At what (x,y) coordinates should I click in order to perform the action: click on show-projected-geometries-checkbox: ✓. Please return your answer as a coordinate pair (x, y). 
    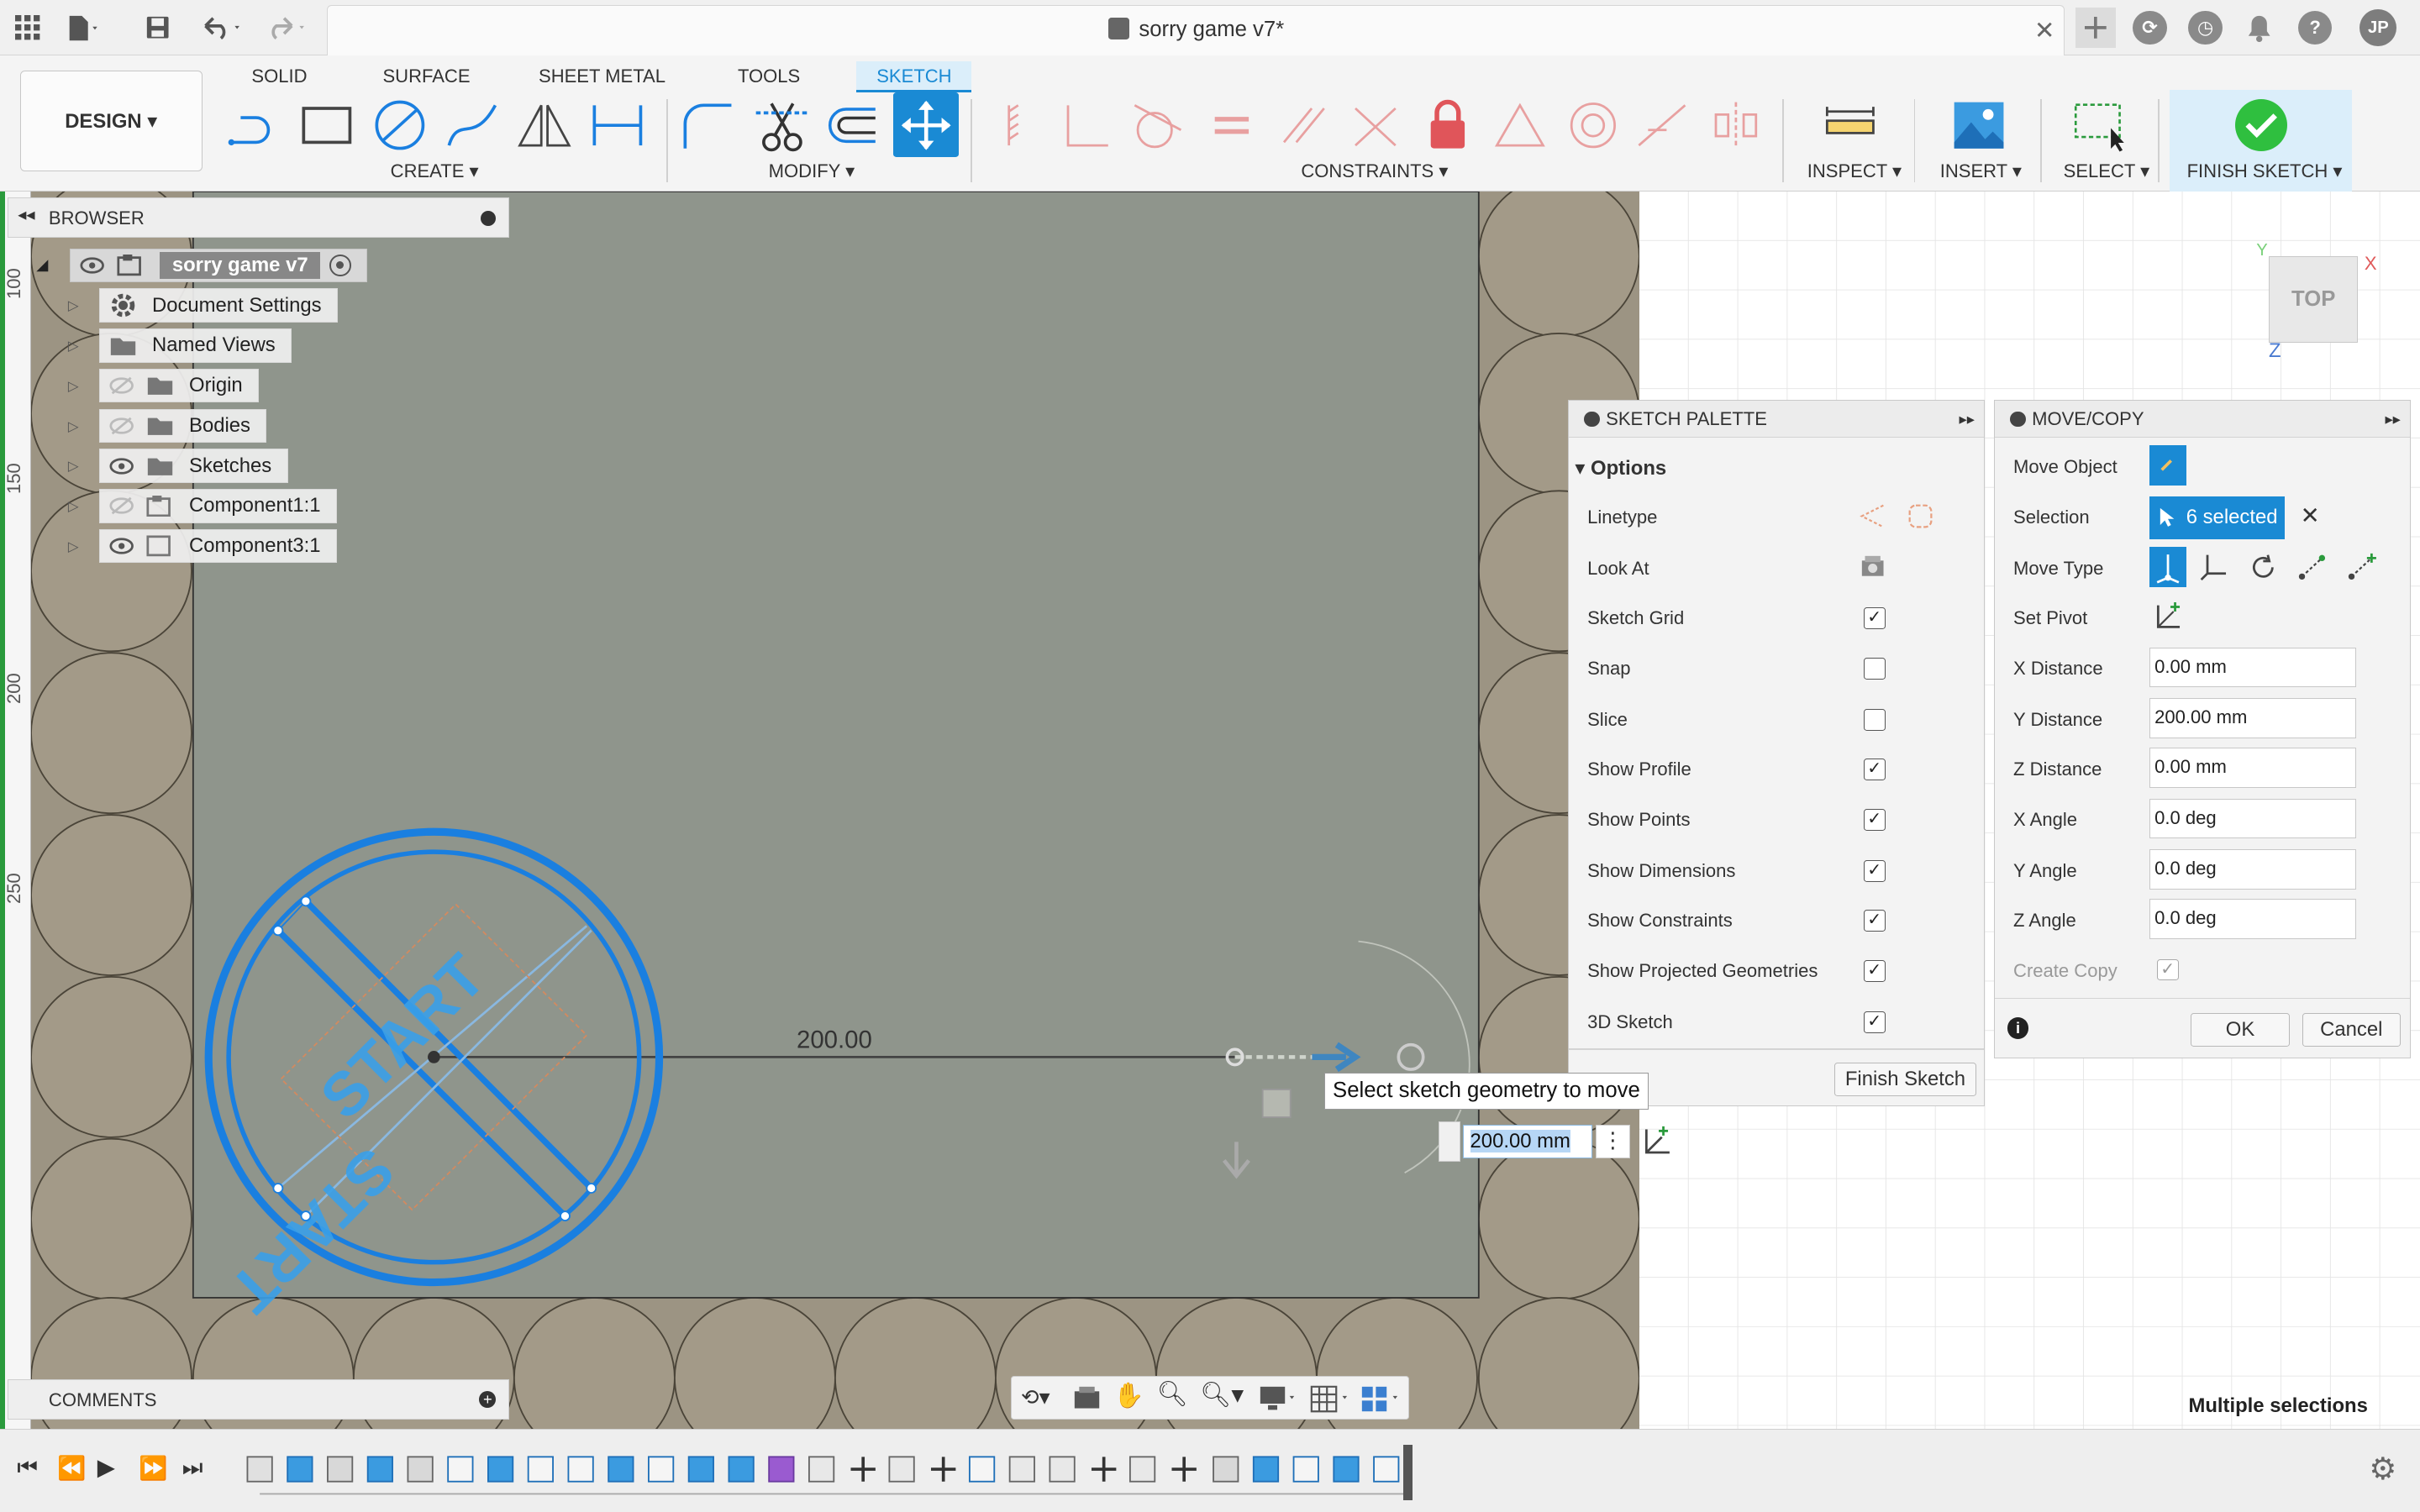
    Looking at the image, I should click on (1874, 971).